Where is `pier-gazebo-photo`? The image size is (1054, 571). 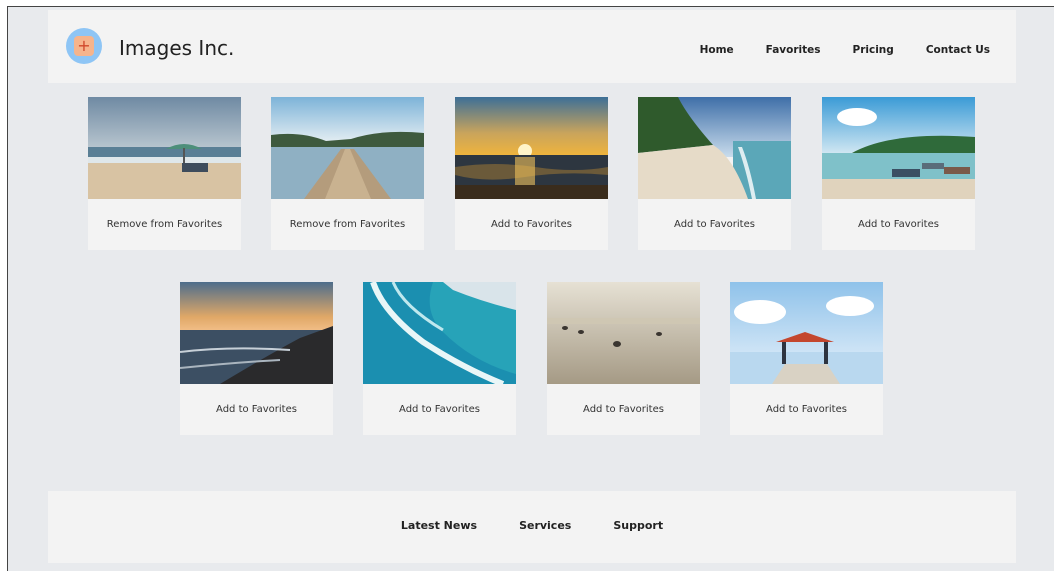
pier-gazebo-photo is located at coordinates (806, 333).